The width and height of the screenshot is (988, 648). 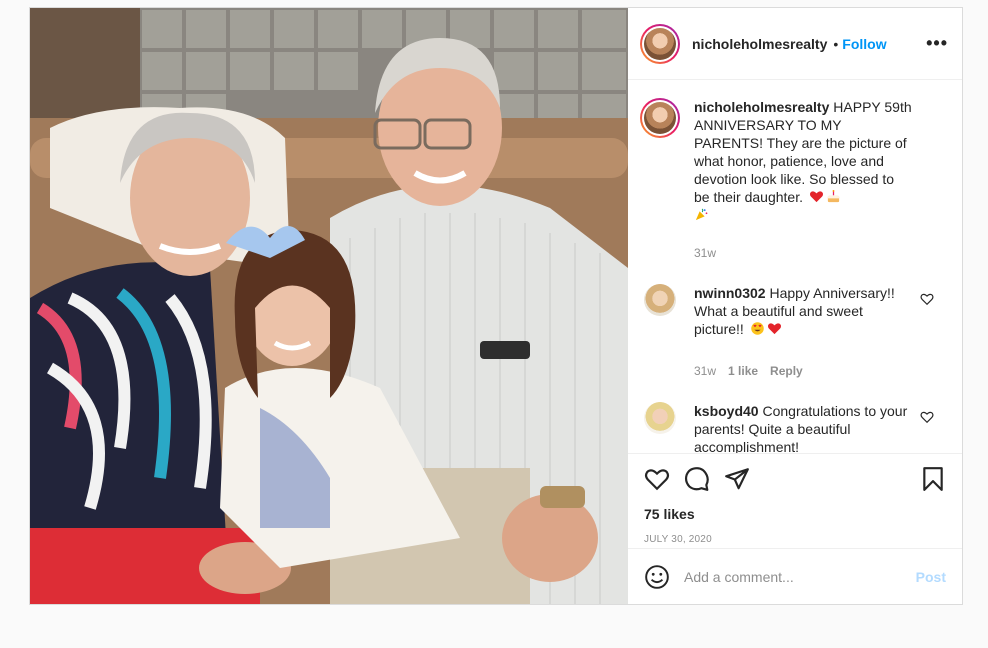 What do you see at coordinates (933, 479) in the screenshot?
I see `bookmark-icon` at bounding box center [933, 479].